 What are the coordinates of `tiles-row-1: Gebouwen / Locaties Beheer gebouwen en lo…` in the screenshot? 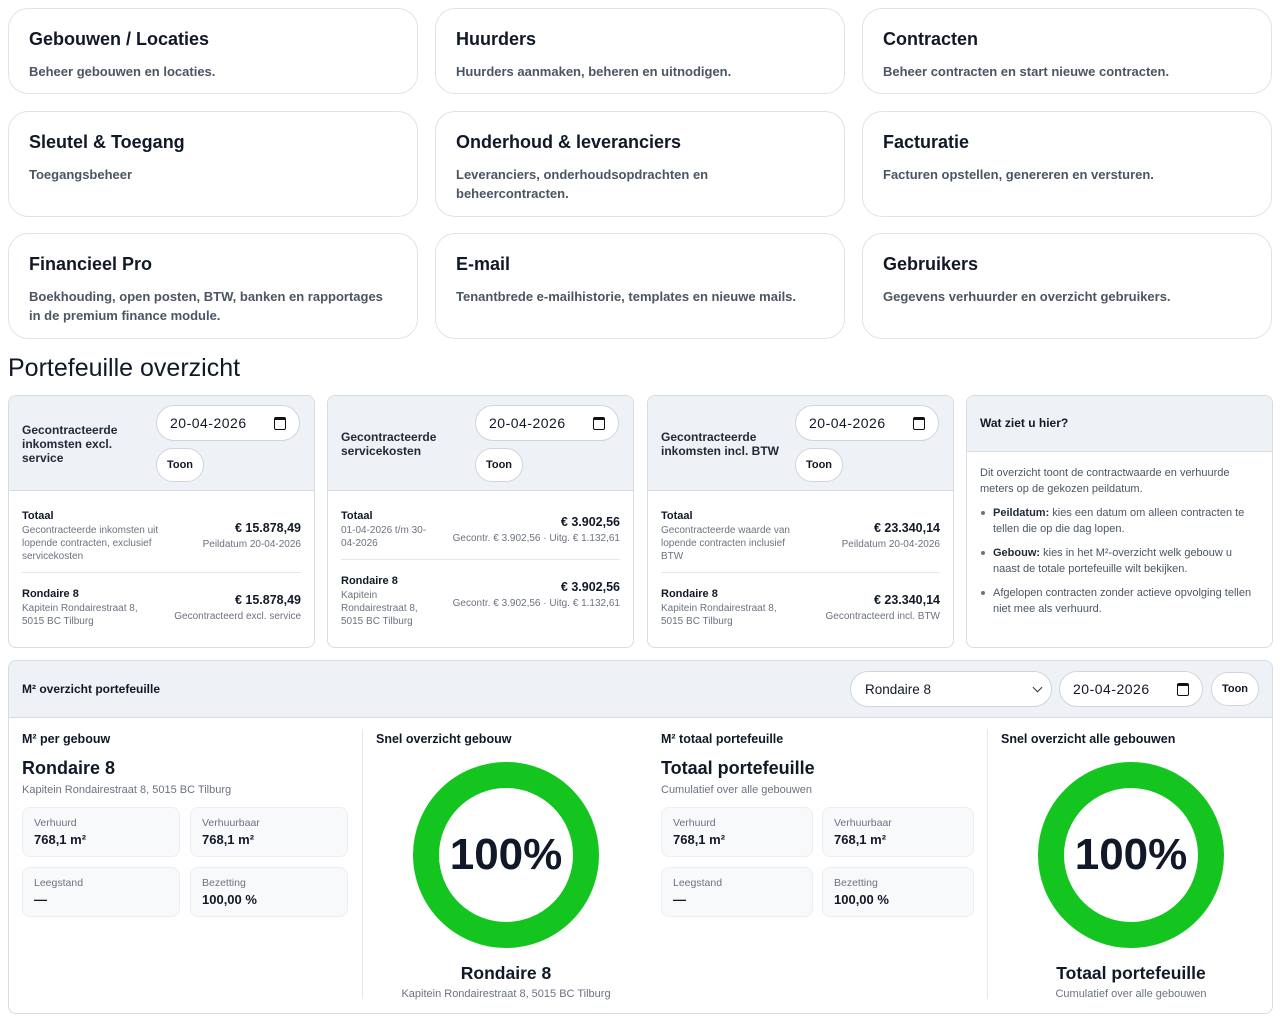 It's located at (640, 51).